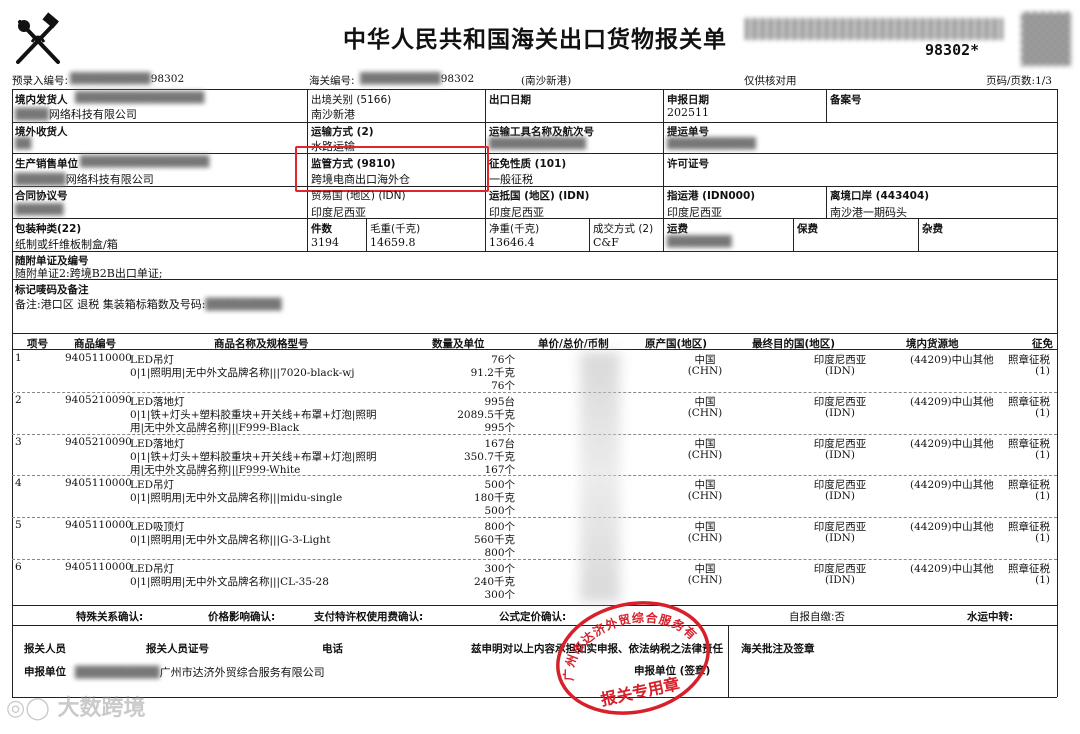 This screenshot has height=734, width=1080. I want to click on bill-label: 提运单号, so click(688, 132).